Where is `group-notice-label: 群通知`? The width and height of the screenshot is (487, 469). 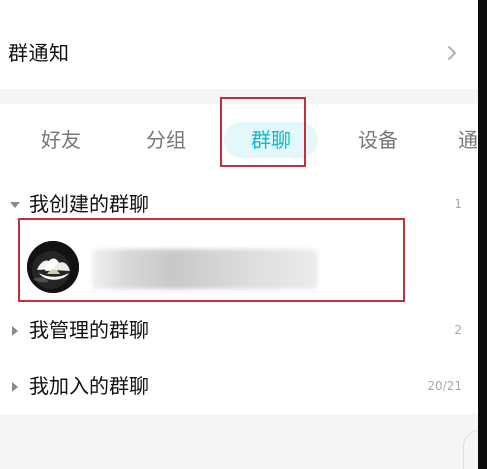 group-notice-label: 群通知 is located at coordinates (39, 53).